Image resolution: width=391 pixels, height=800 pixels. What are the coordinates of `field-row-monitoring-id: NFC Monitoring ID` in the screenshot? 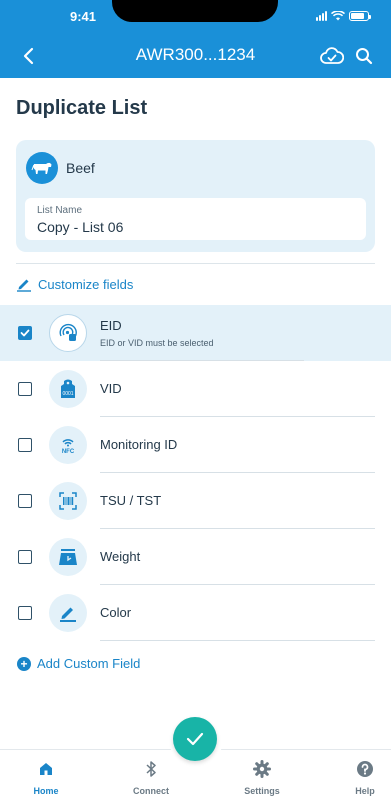 It's located at (195, 445).